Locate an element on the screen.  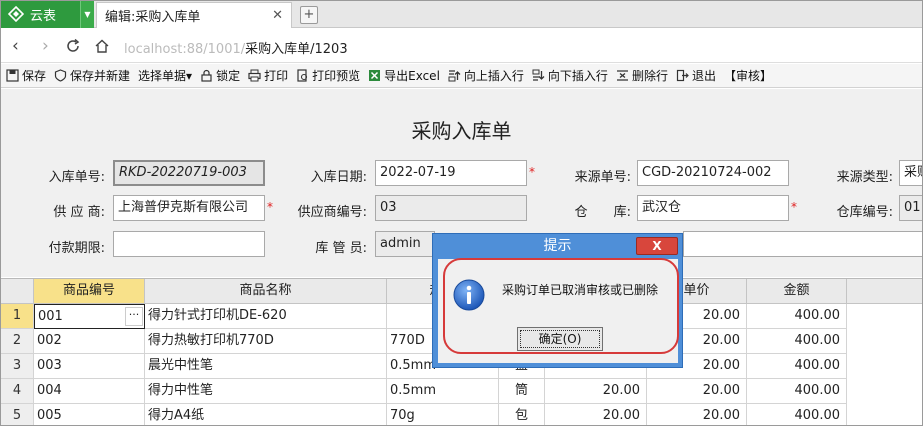
tab-title: 编辑:采购入库单 is located at coordinates (153, 17).